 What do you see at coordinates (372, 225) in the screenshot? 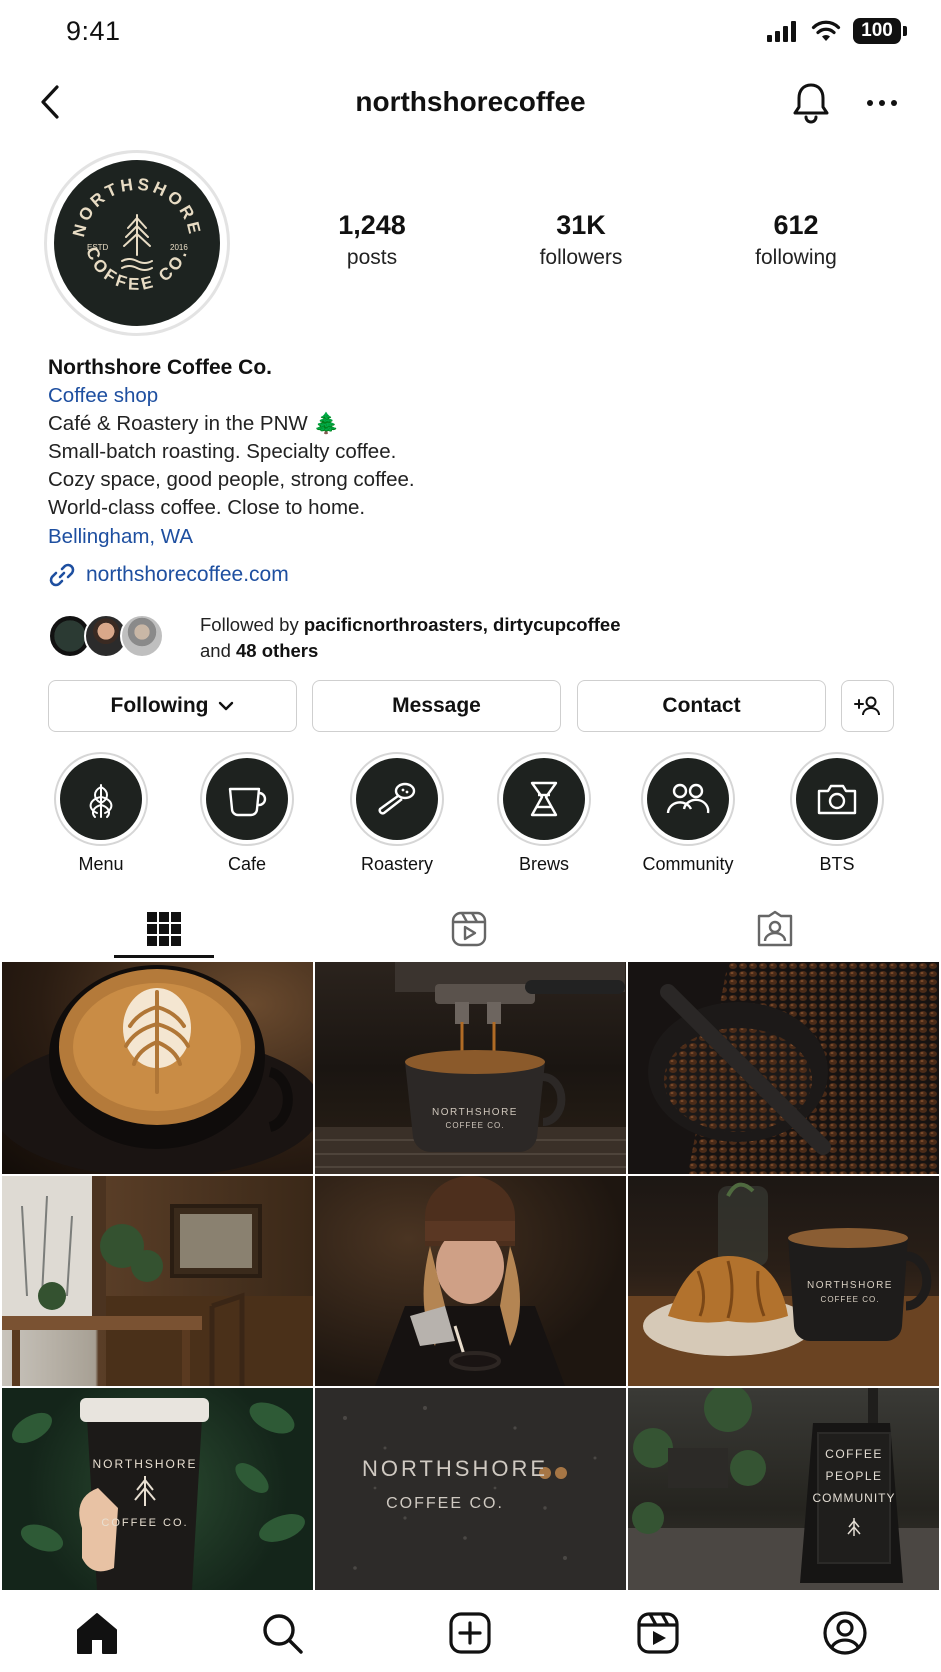
I see `stat-value: 1,248` at bounding box center [372, 225].